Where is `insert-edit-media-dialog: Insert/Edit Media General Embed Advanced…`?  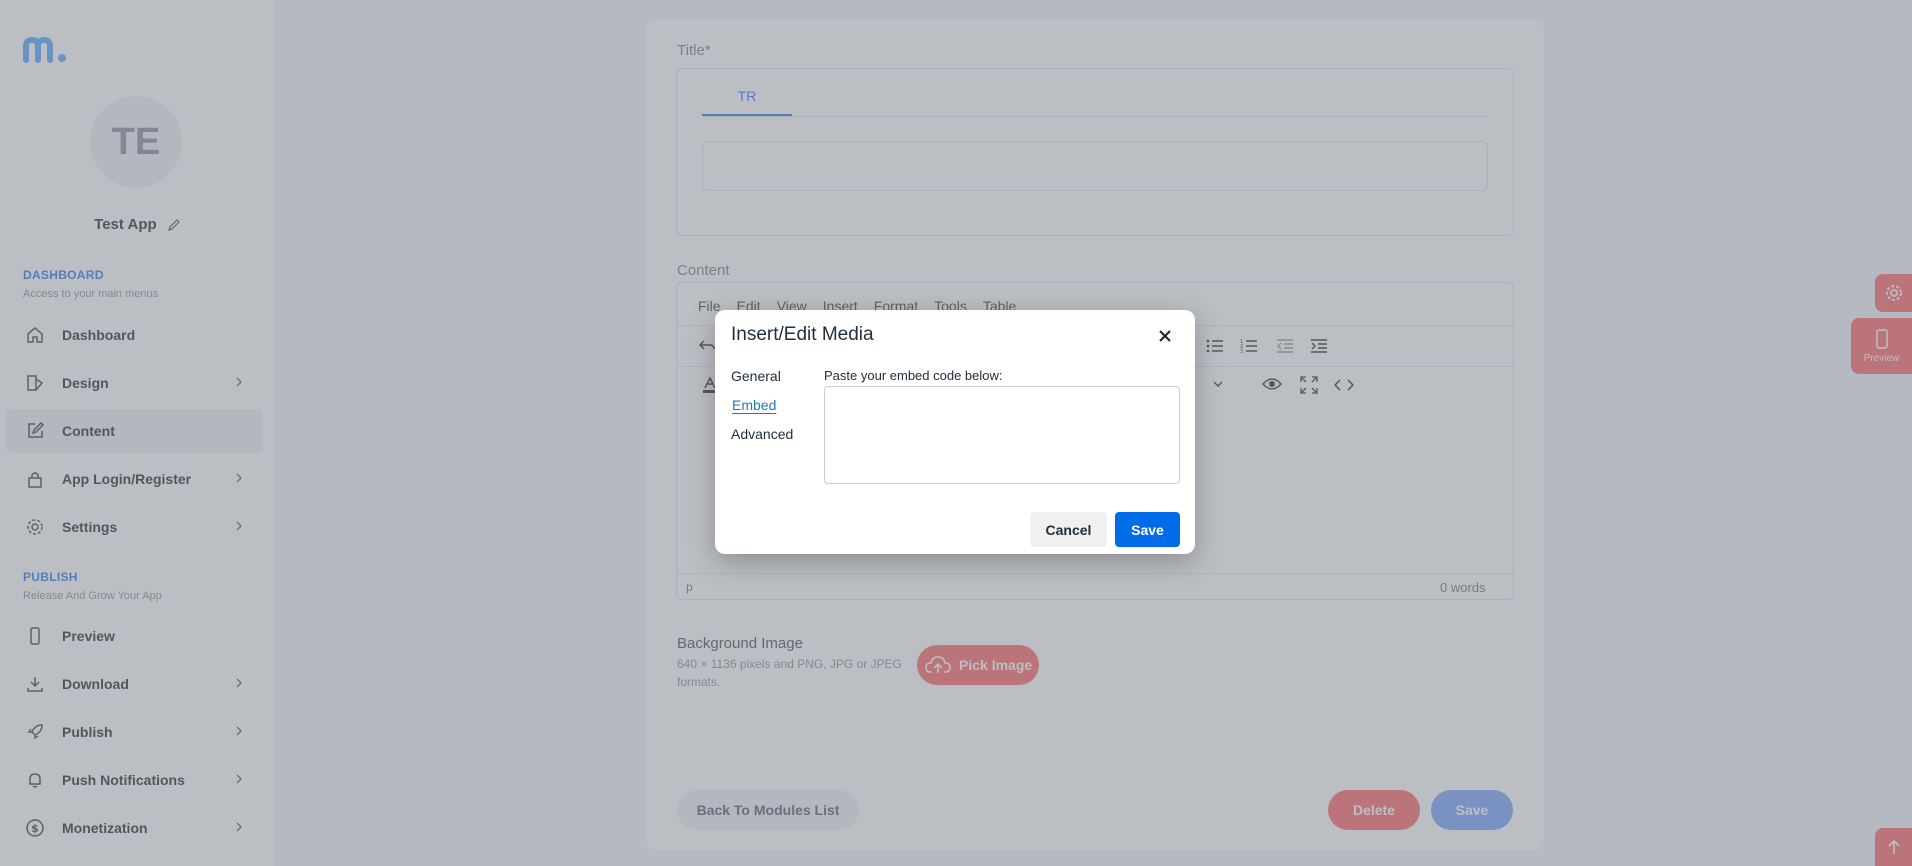
insert-edit-media-dialog: Insert/Edit Media General Embed Advanced… is located at coordinates (955, 432).